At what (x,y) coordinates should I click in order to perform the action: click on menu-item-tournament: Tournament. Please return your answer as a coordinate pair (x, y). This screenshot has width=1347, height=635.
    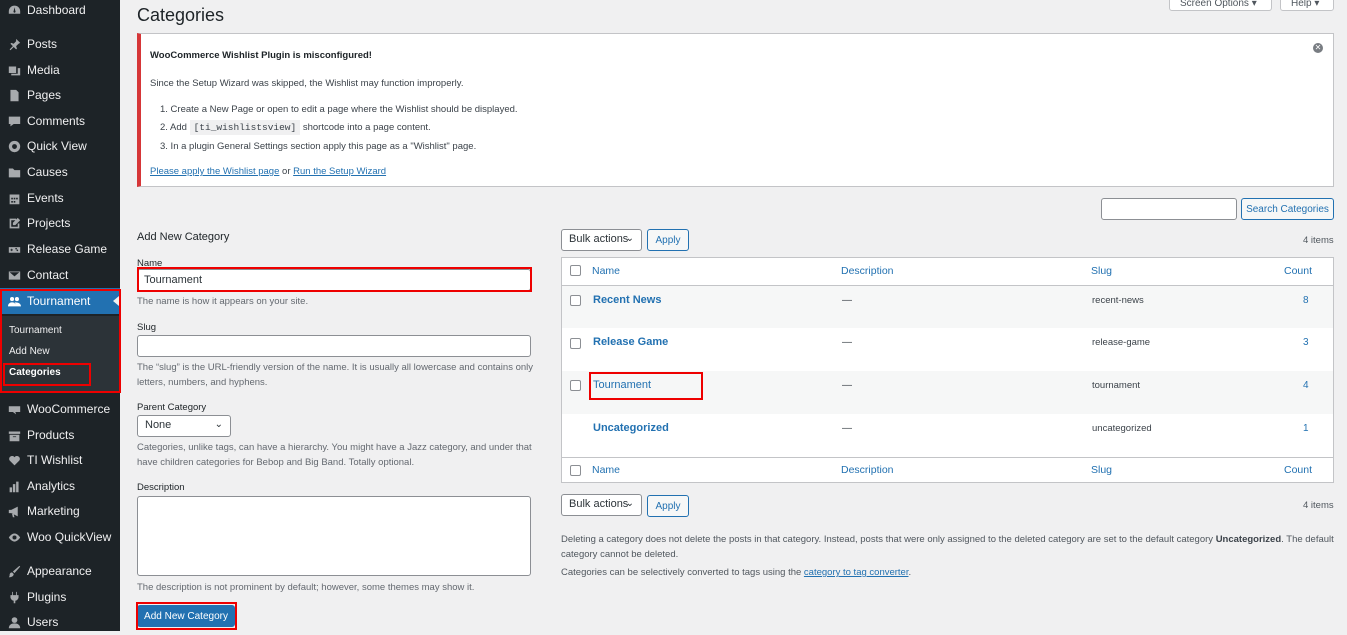
    Looking at the image, I should click on (60, 301).